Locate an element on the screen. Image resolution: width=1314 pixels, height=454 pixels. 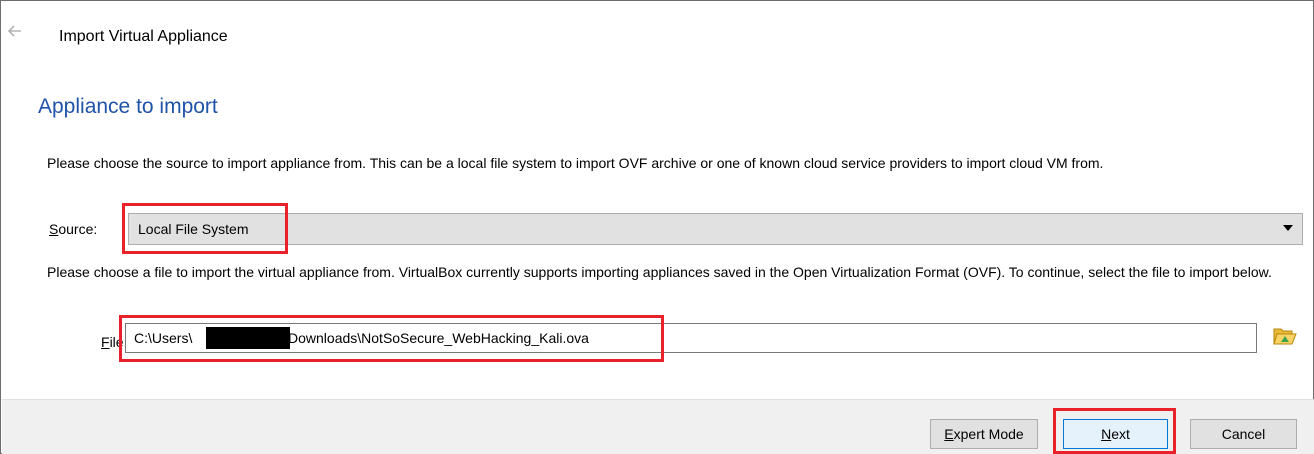
source-label: Source: is located at coordinates (73, 229).